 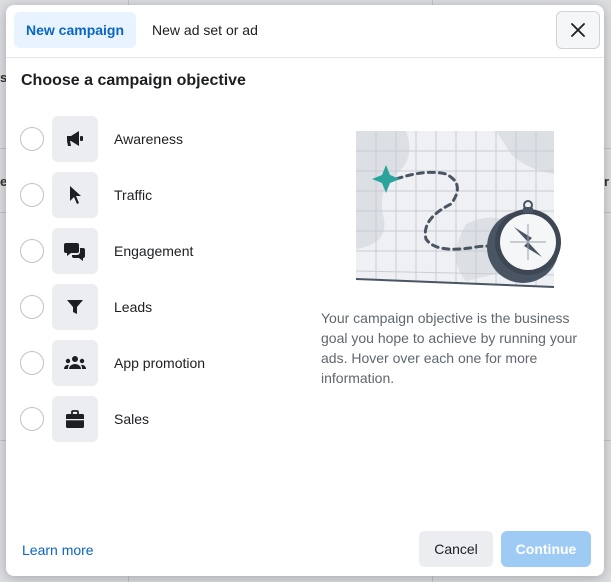 I want to click on megaphone-icon, so click(x=75, y=139).